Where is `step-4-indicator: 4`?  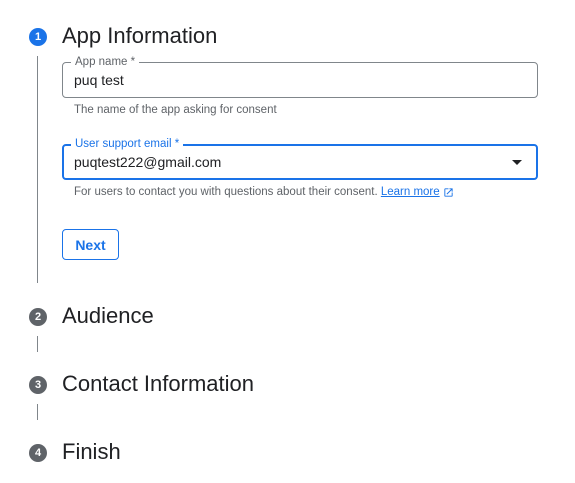
step-4-indicator: 4 is located at coordinates (38, 453).